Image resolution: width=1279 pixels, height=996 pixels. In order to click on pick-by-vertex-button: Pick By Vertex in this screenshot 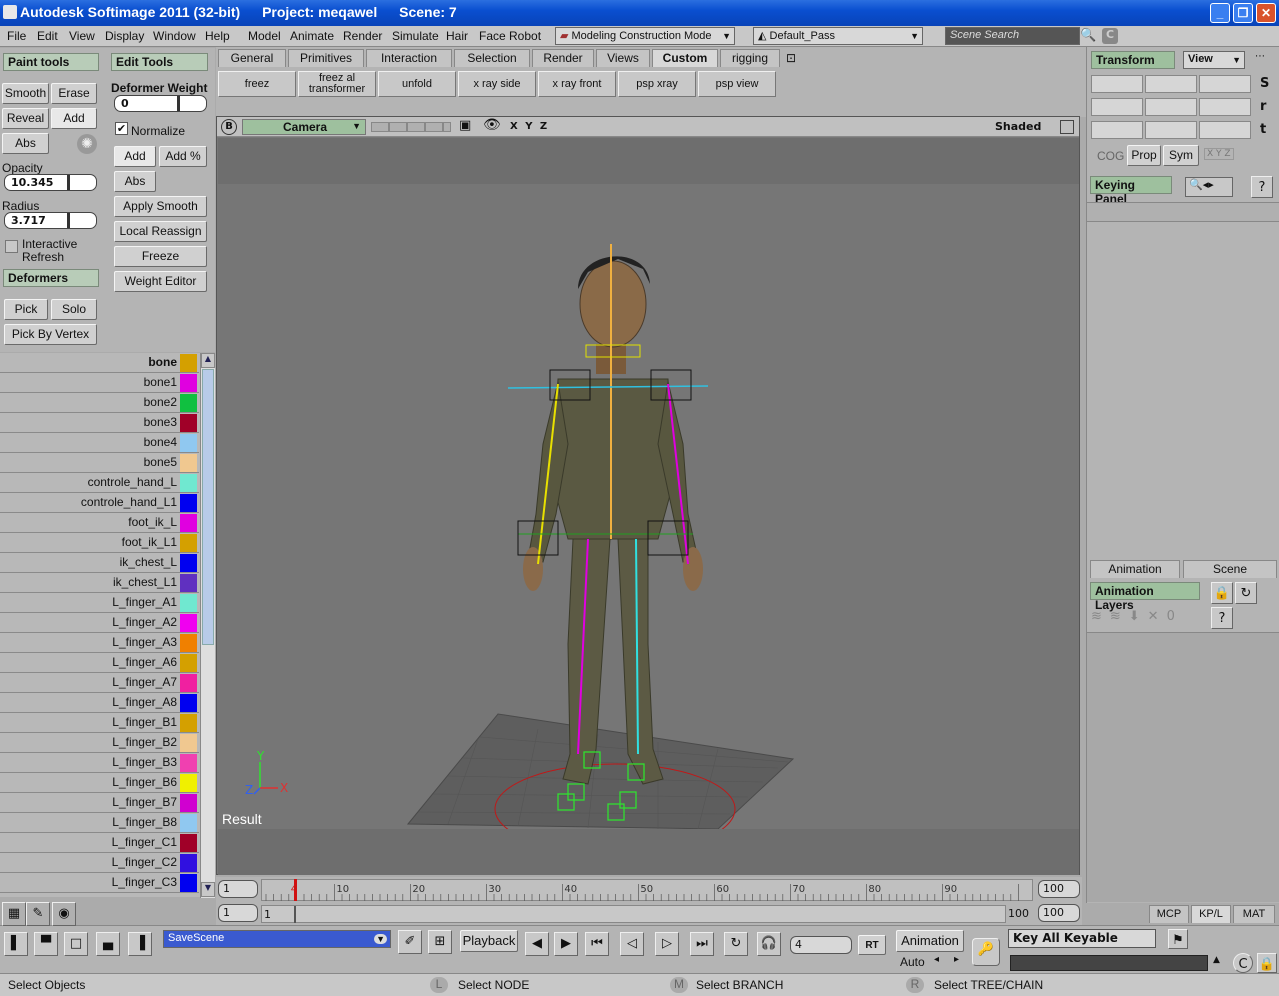, I will do `click(50, 334)`.